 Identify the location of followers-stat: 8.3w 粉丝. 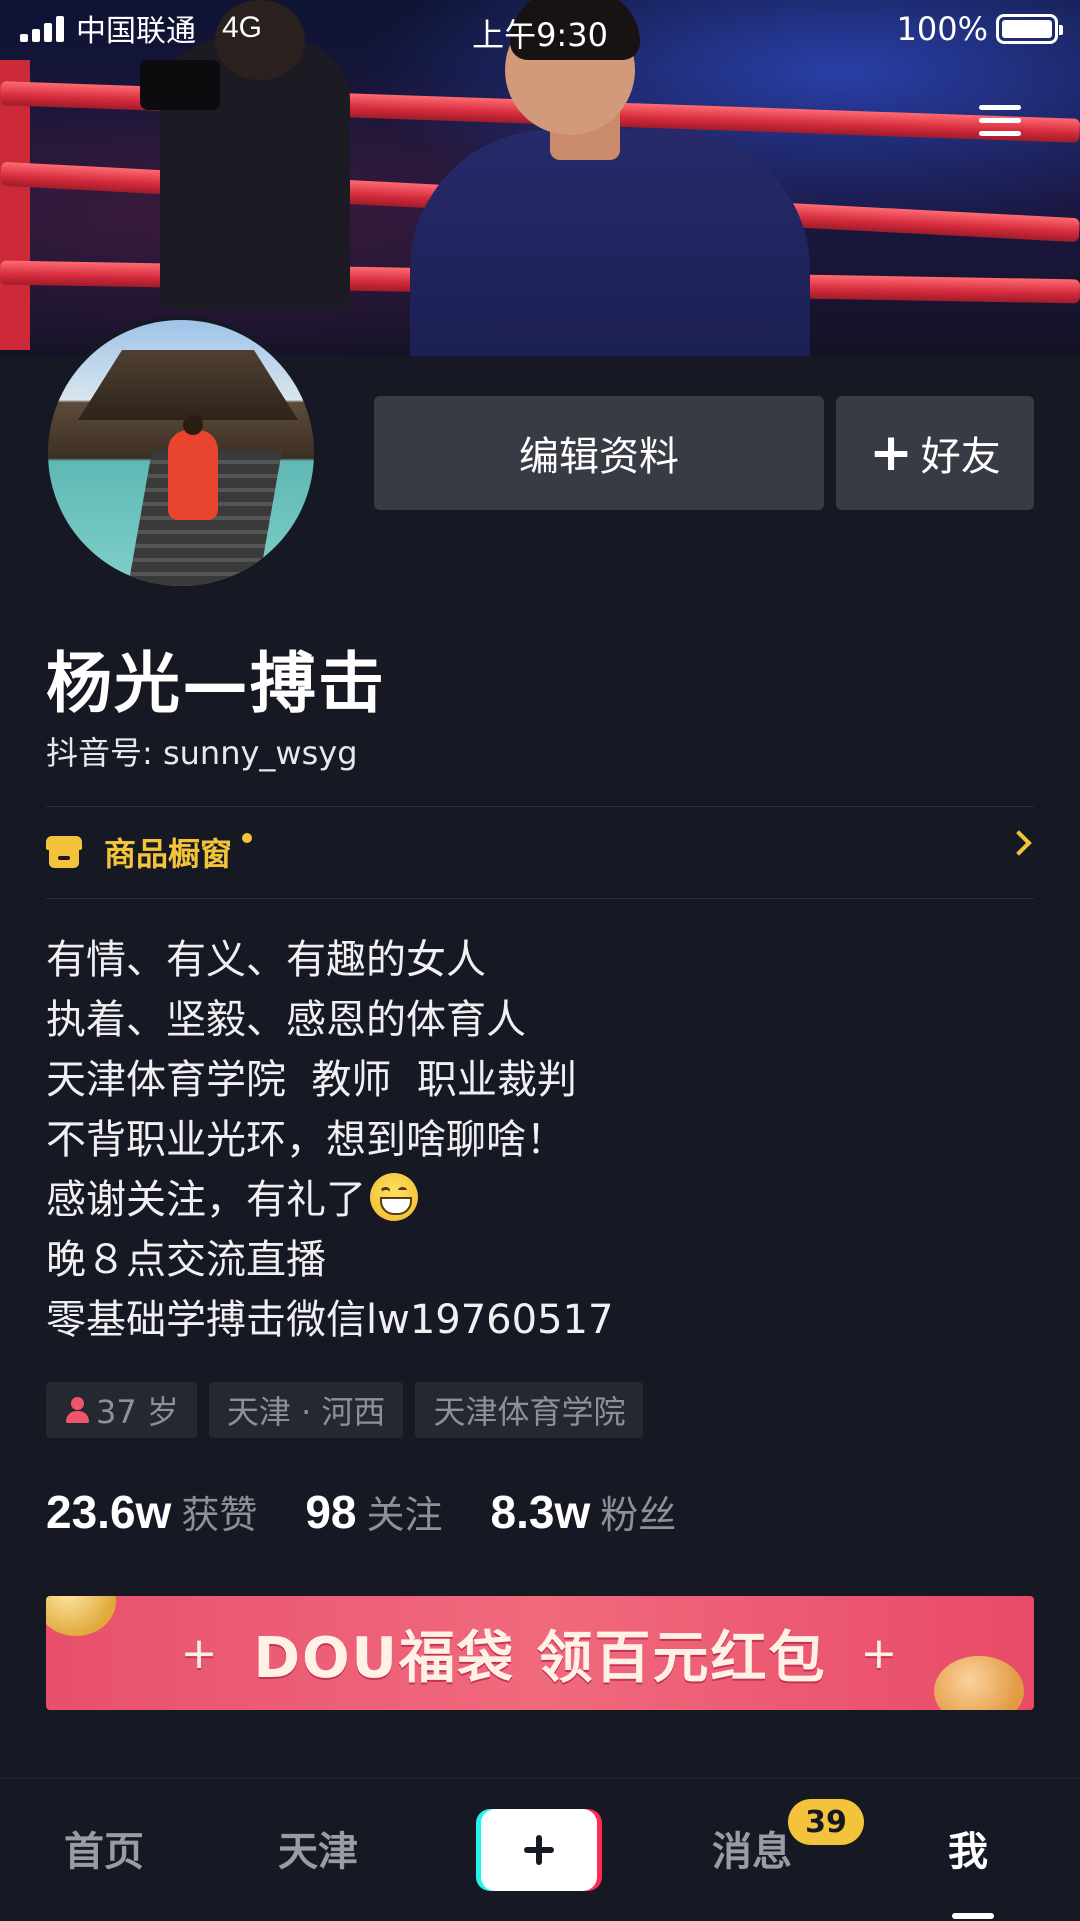
(584, 1511).